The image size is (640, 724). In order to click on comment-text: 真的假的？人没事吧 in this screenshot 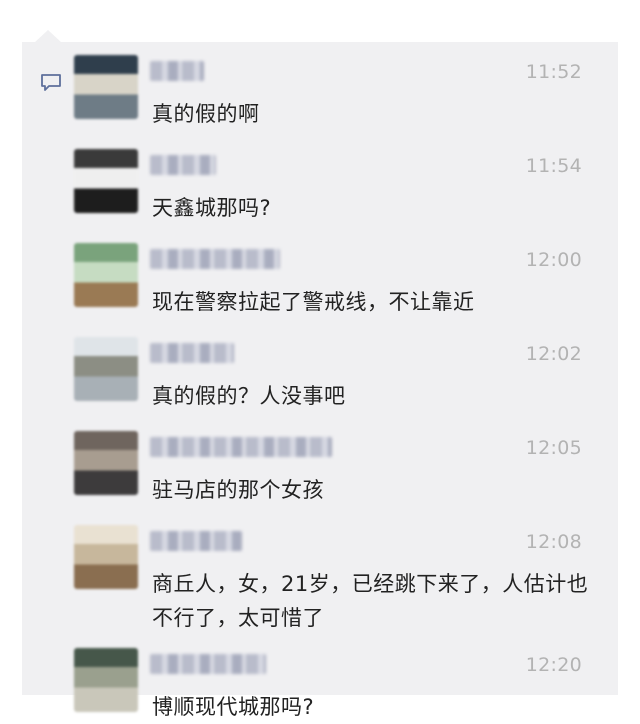, I will do `click(249, 396)`.